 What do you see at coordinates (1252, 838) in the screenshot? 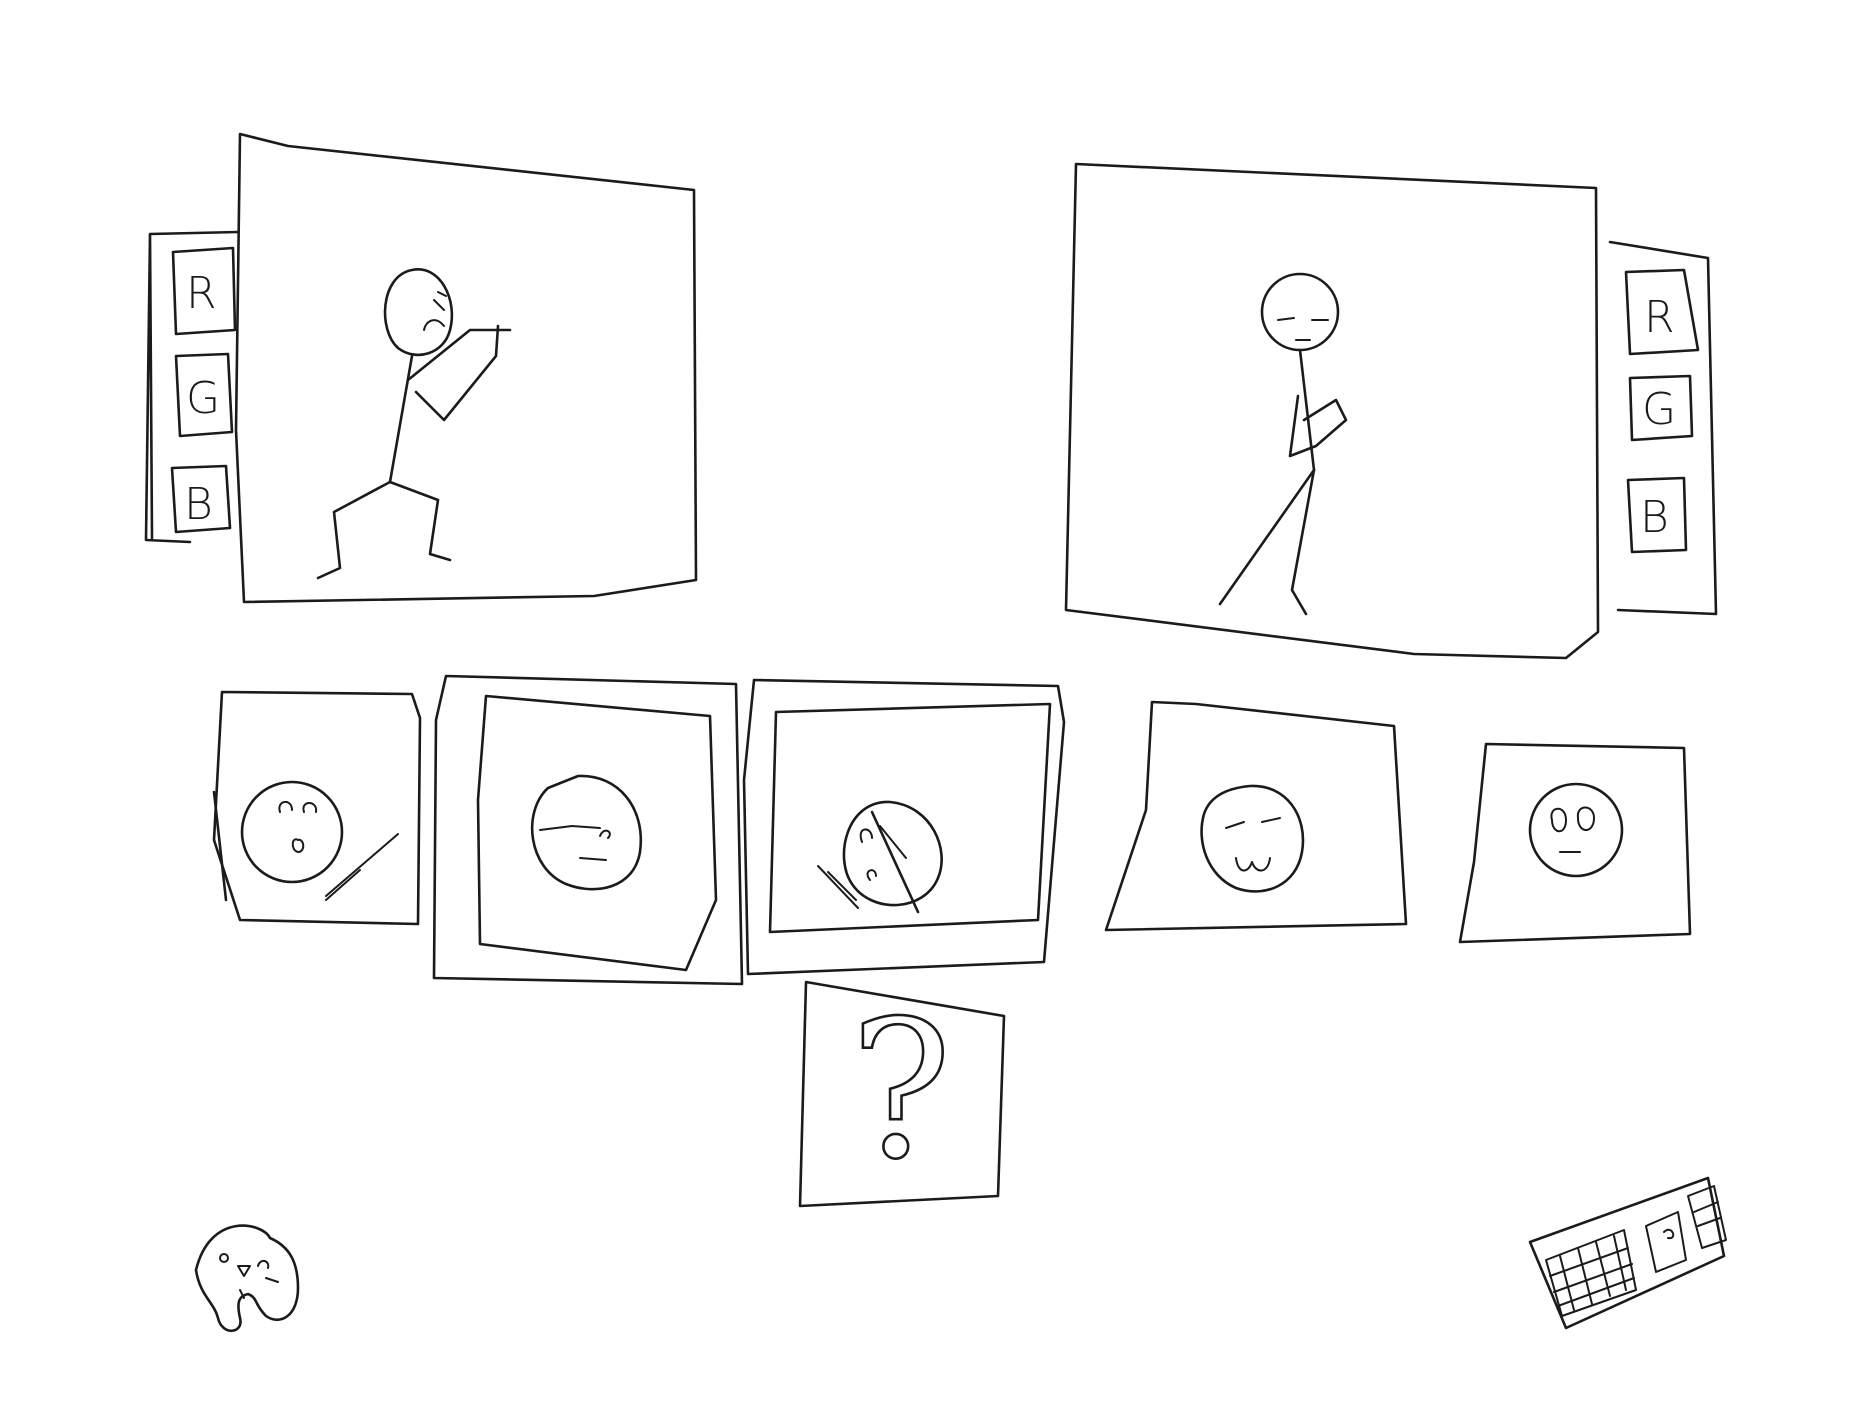
I see `cat-face-icon` at bounding box center [1252, 838].